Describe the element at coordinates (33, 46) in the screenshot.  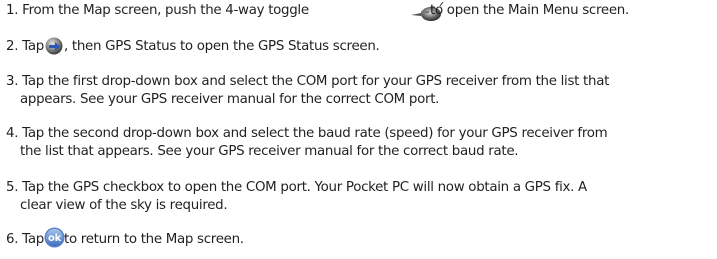
I see `step-2-text-a: Tap` at that location.